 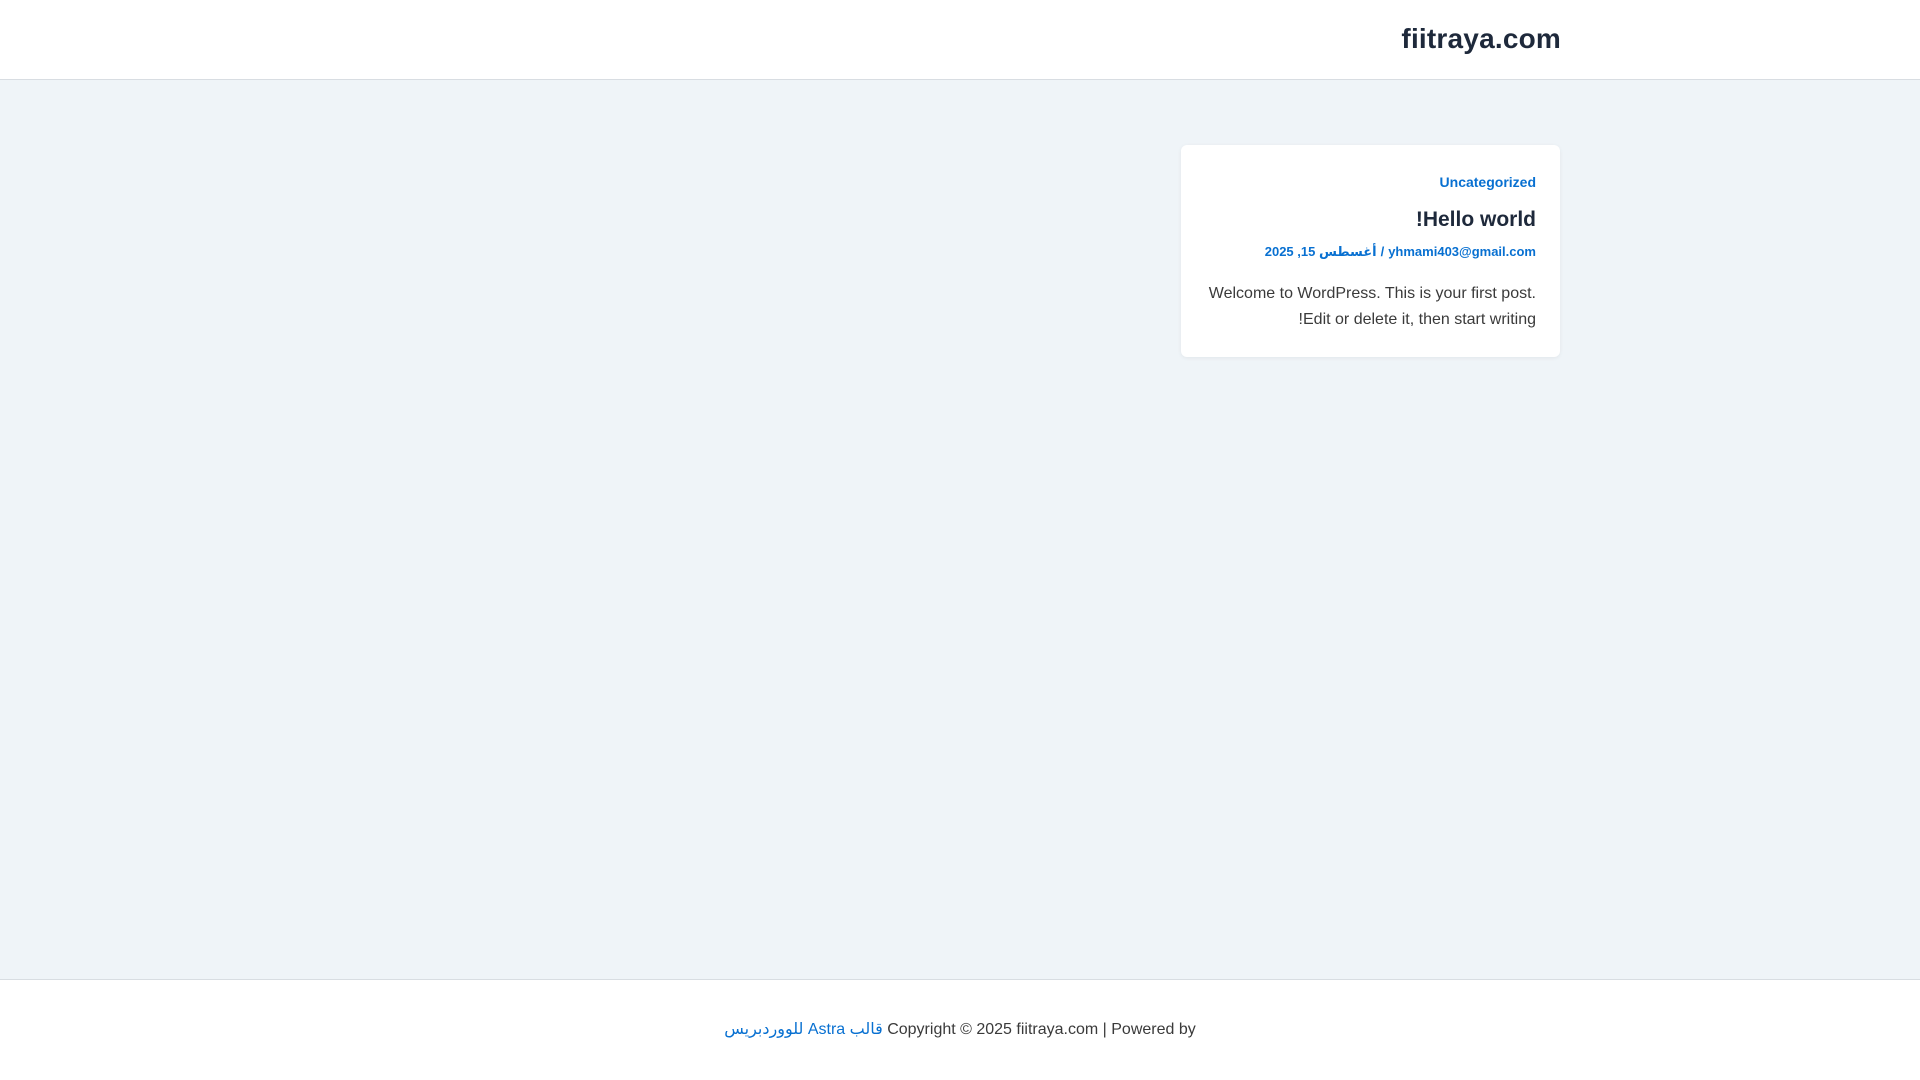 What do you see at coordinates (1476, 220) in the screenshot?
I see `post-title-link: Hello world!` at bounding box center [1476, 220].